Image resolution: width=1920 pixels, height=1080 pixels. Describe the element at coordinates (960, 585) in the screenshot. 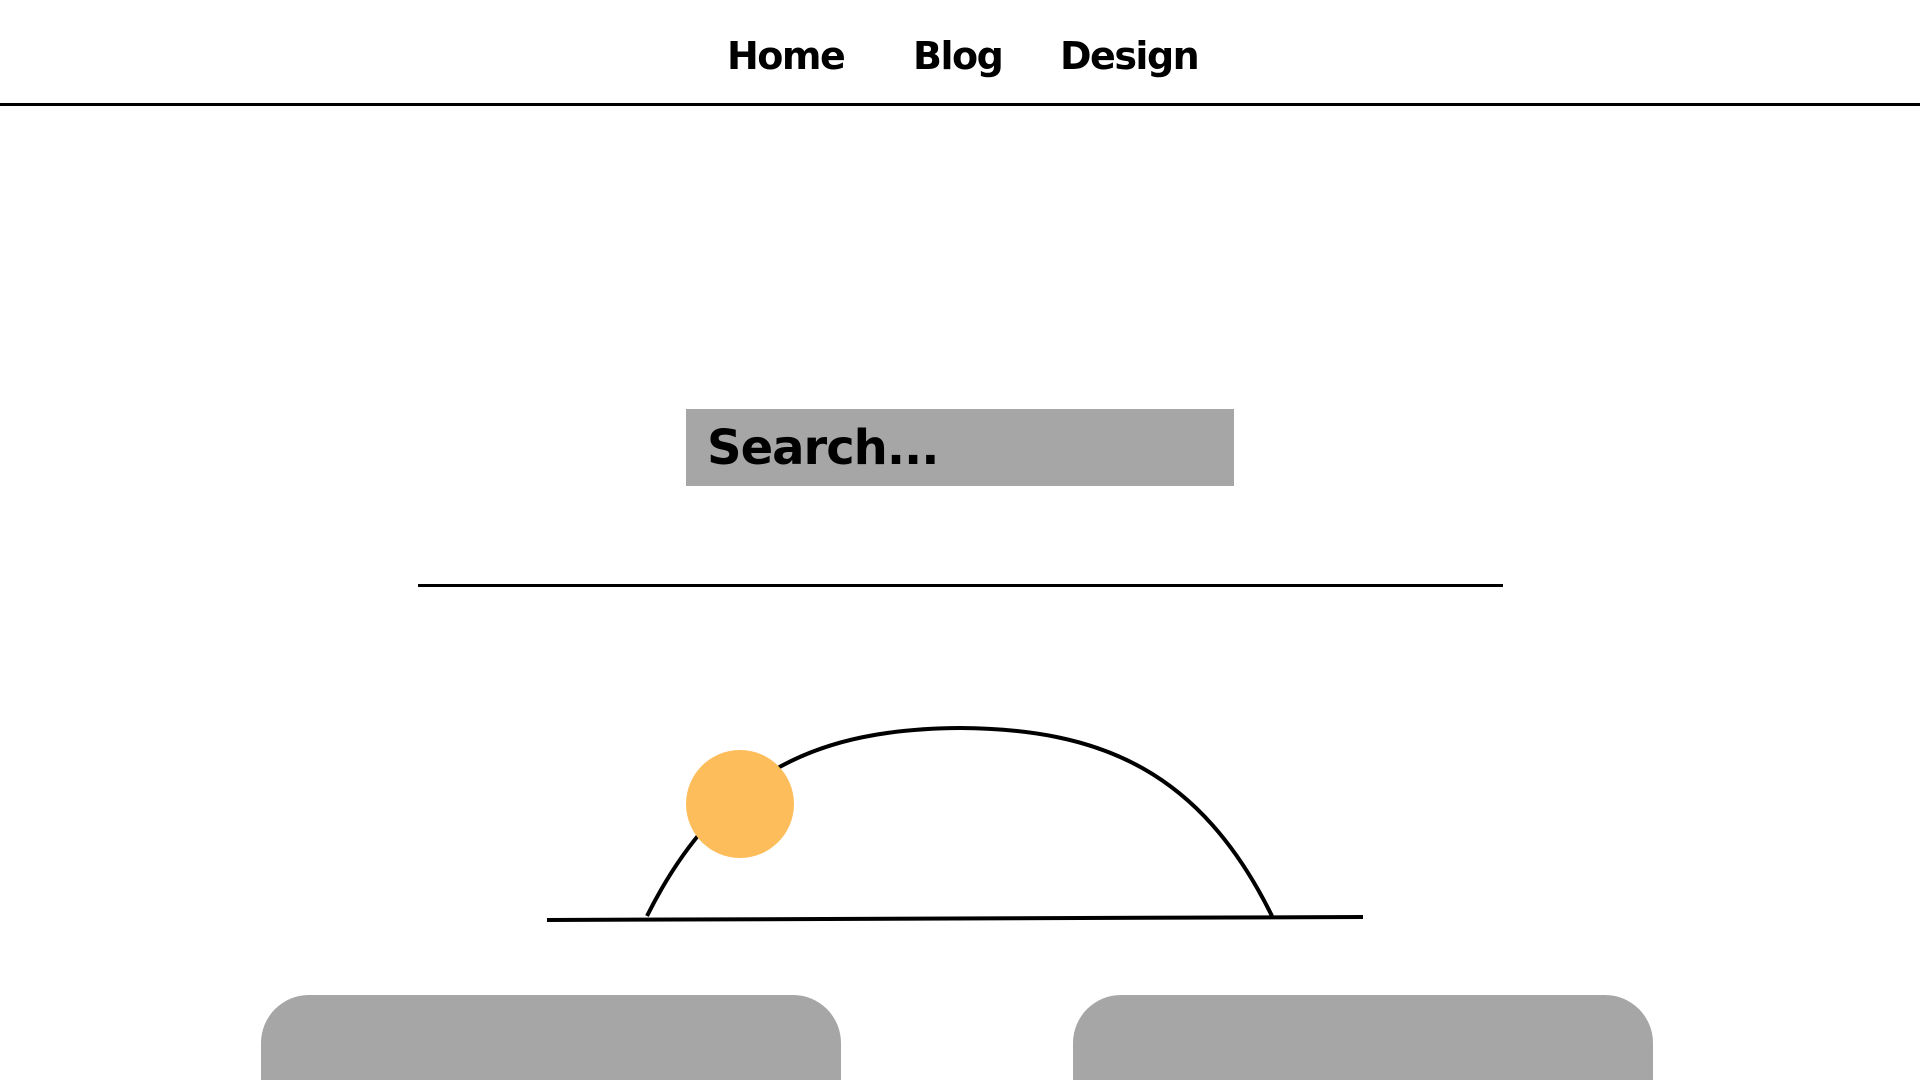

I see `section-divider` at that location.